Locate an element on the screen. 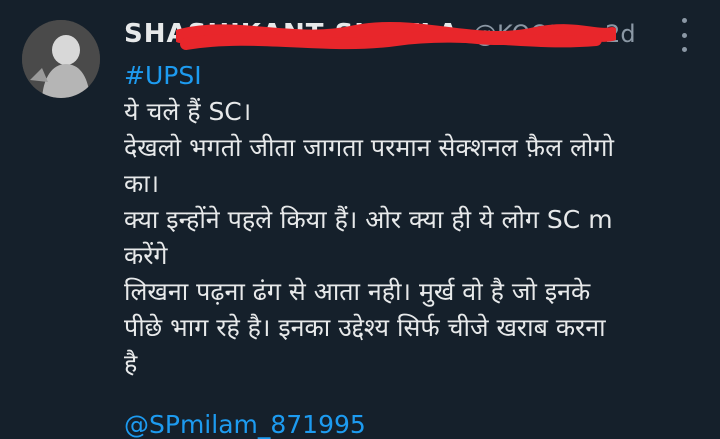  avatar-image is located at coordinates (61, 59).